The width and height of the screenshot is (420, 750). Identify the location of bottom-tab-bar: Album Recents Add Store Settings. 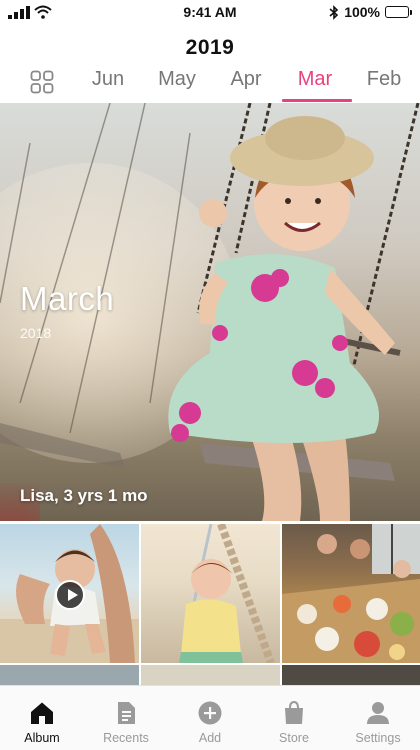
(210, 717).